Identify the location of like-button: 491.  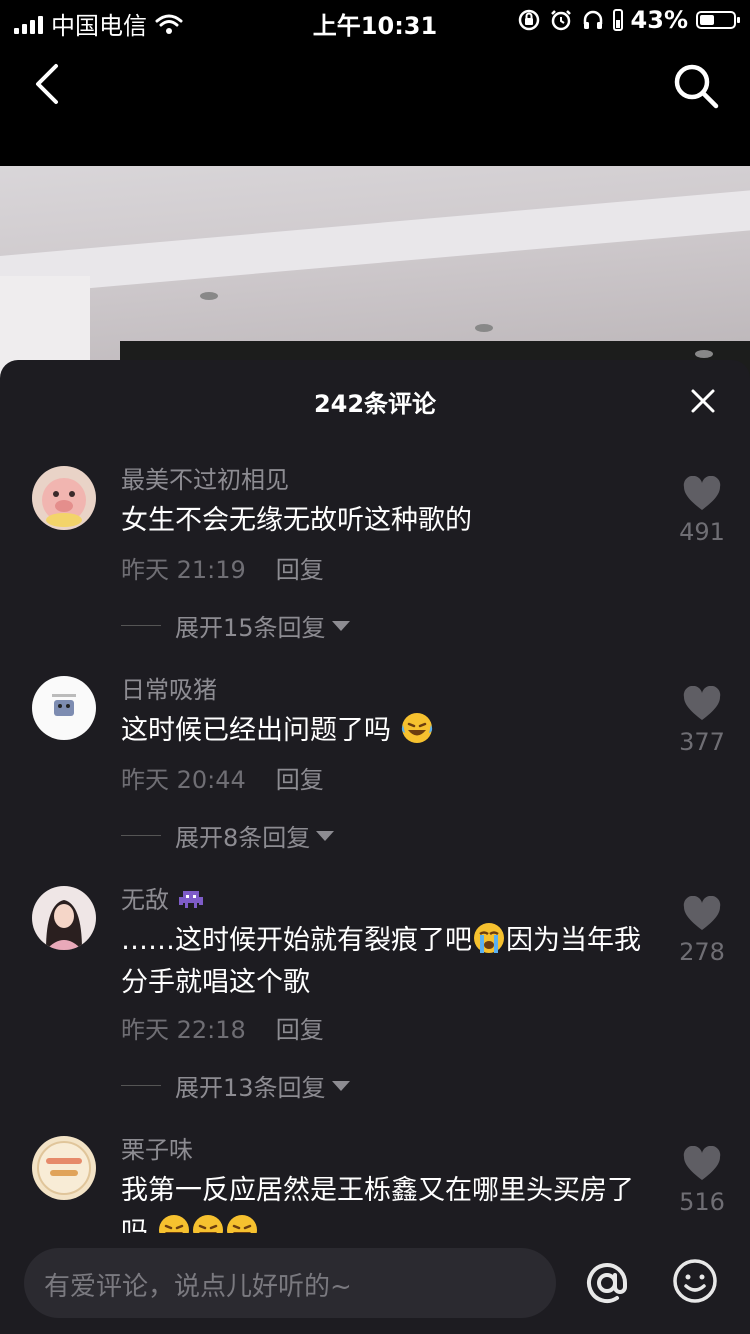
(702, 510).